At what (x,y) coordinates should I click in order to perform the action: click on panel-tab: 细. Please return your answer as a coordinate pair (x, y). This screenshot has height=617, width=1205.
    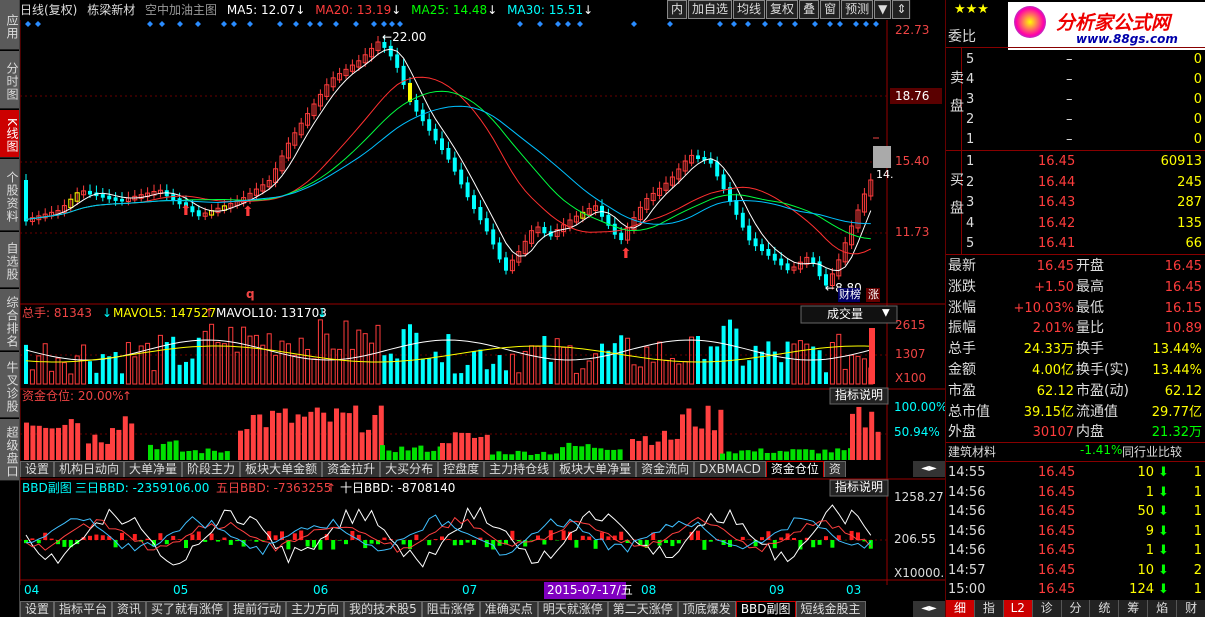
    Looking at the image, I should click on (960, 608).